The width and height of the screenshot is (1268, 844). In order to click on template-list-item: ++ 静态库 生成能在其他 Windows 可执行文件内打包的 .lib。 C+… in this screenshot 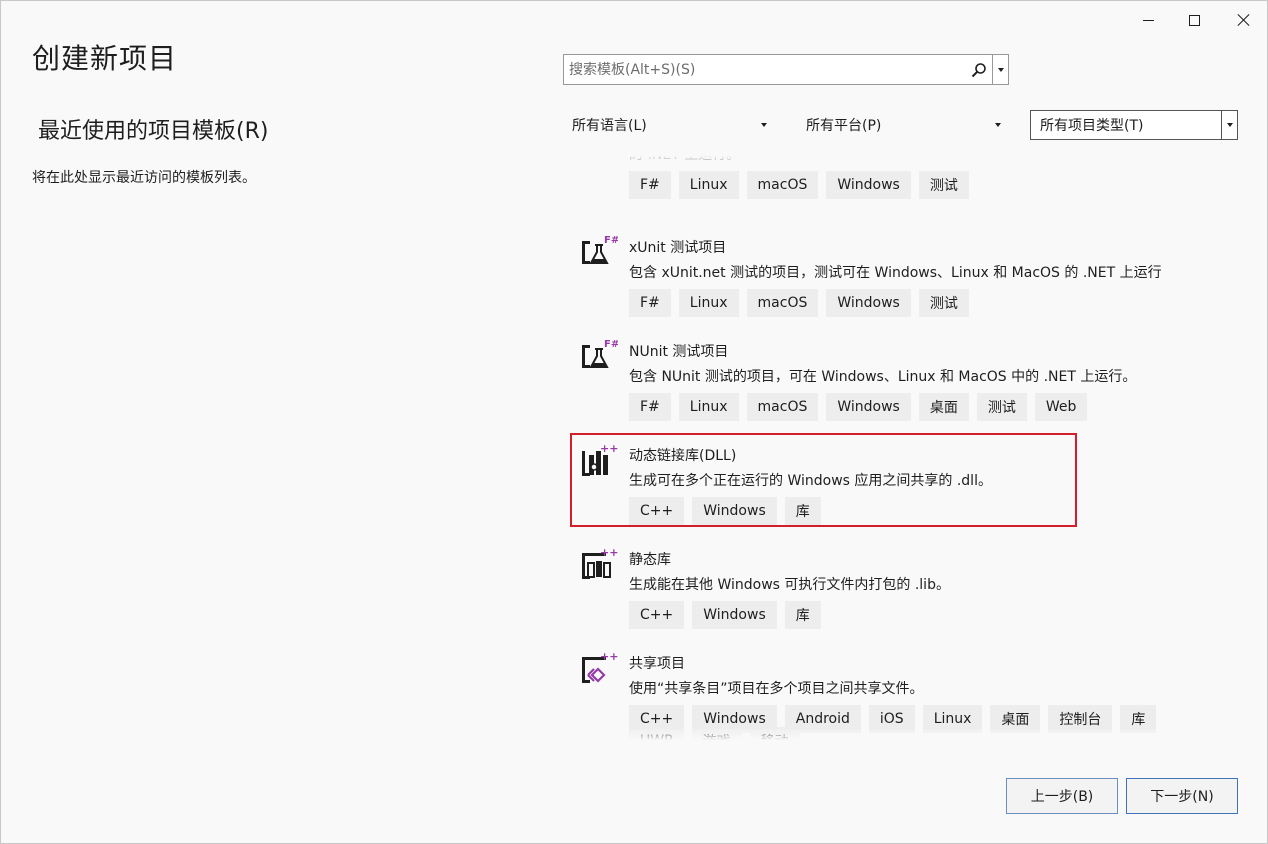, I will do `click(897, 587)`.